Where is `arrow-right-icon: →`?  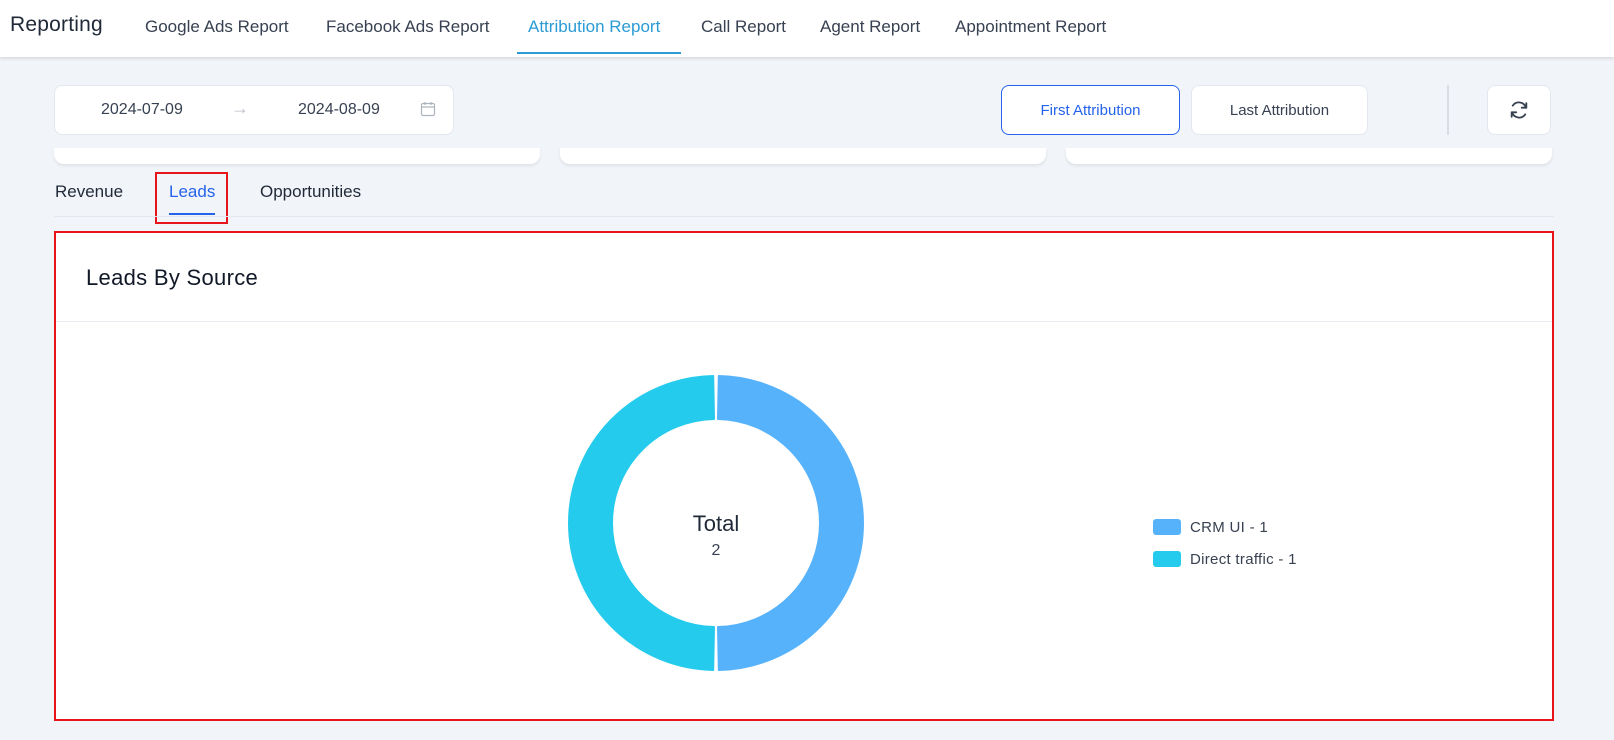
arrow-right-icon: → is located at coordinates (240, 108).